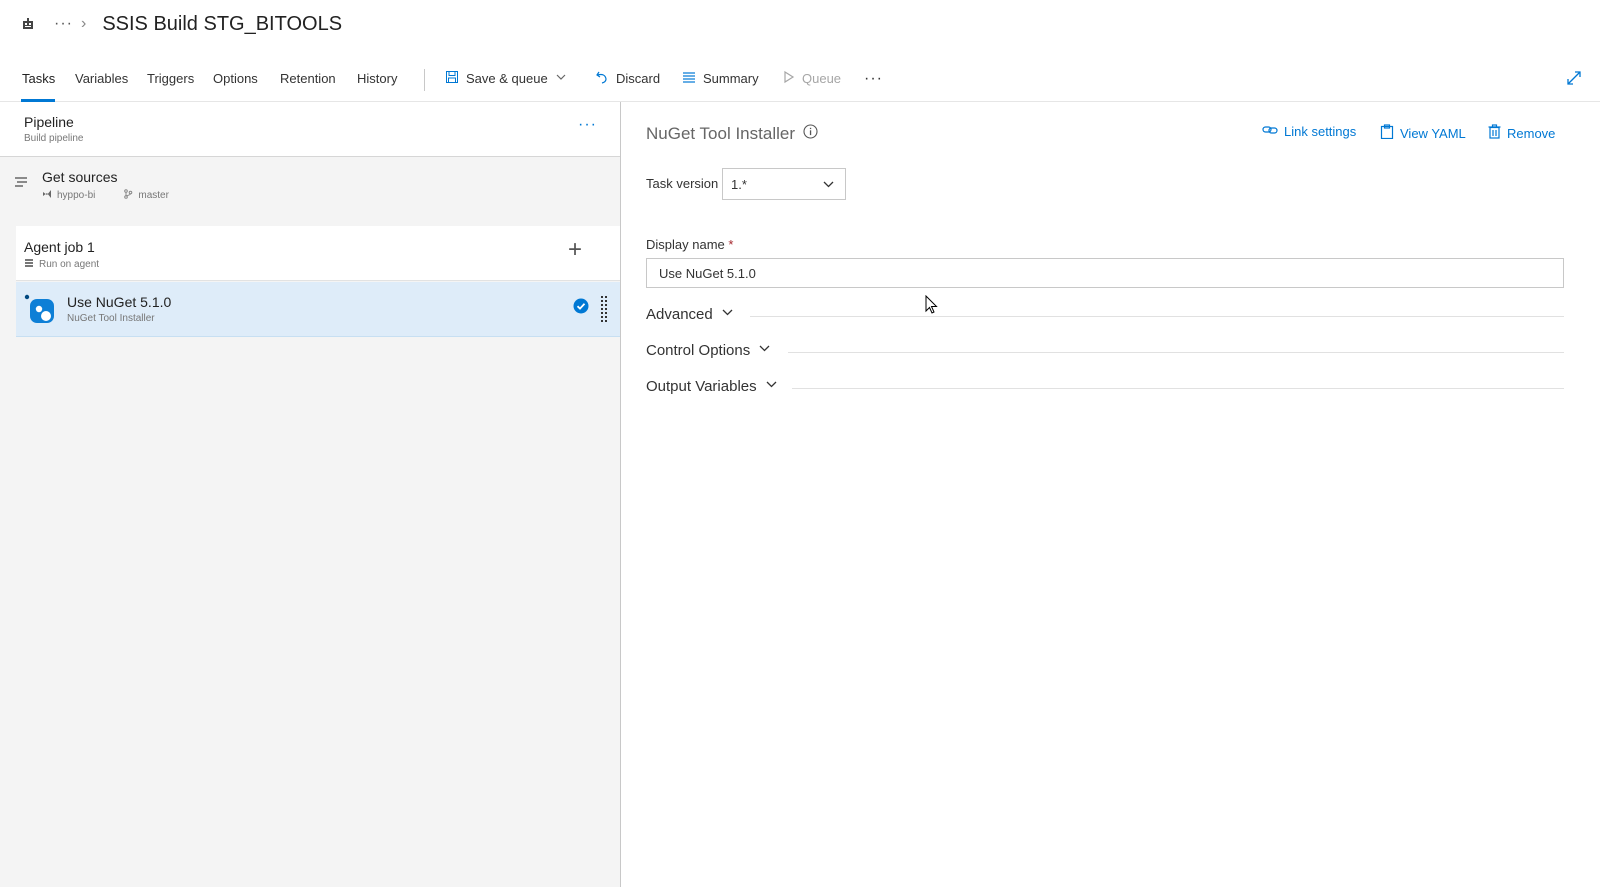  What do you see at coordinates (1531, 133) in the screenshot?
I see `remove-label: Remove` at bounding box center [1531, 133].